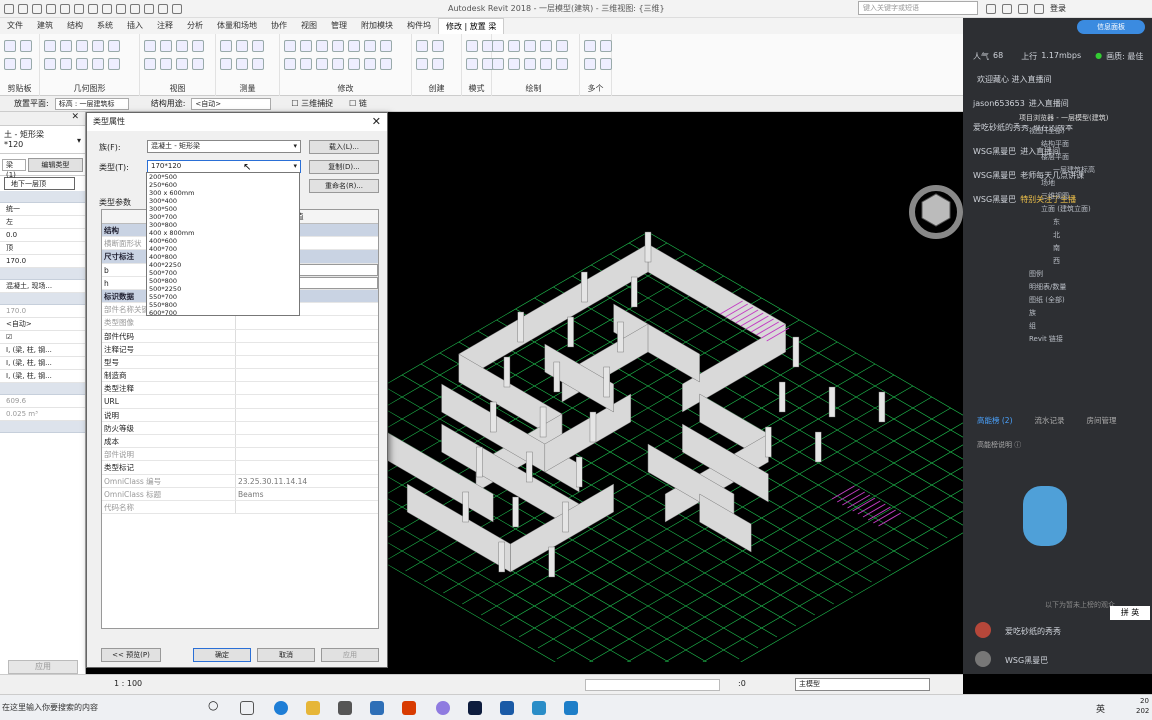 This screenshot has height=720, width=1152. What do you see at coordinates (1023, 8) in the screenshot?
I see `star-icon` at bounding box center [1023, 8].